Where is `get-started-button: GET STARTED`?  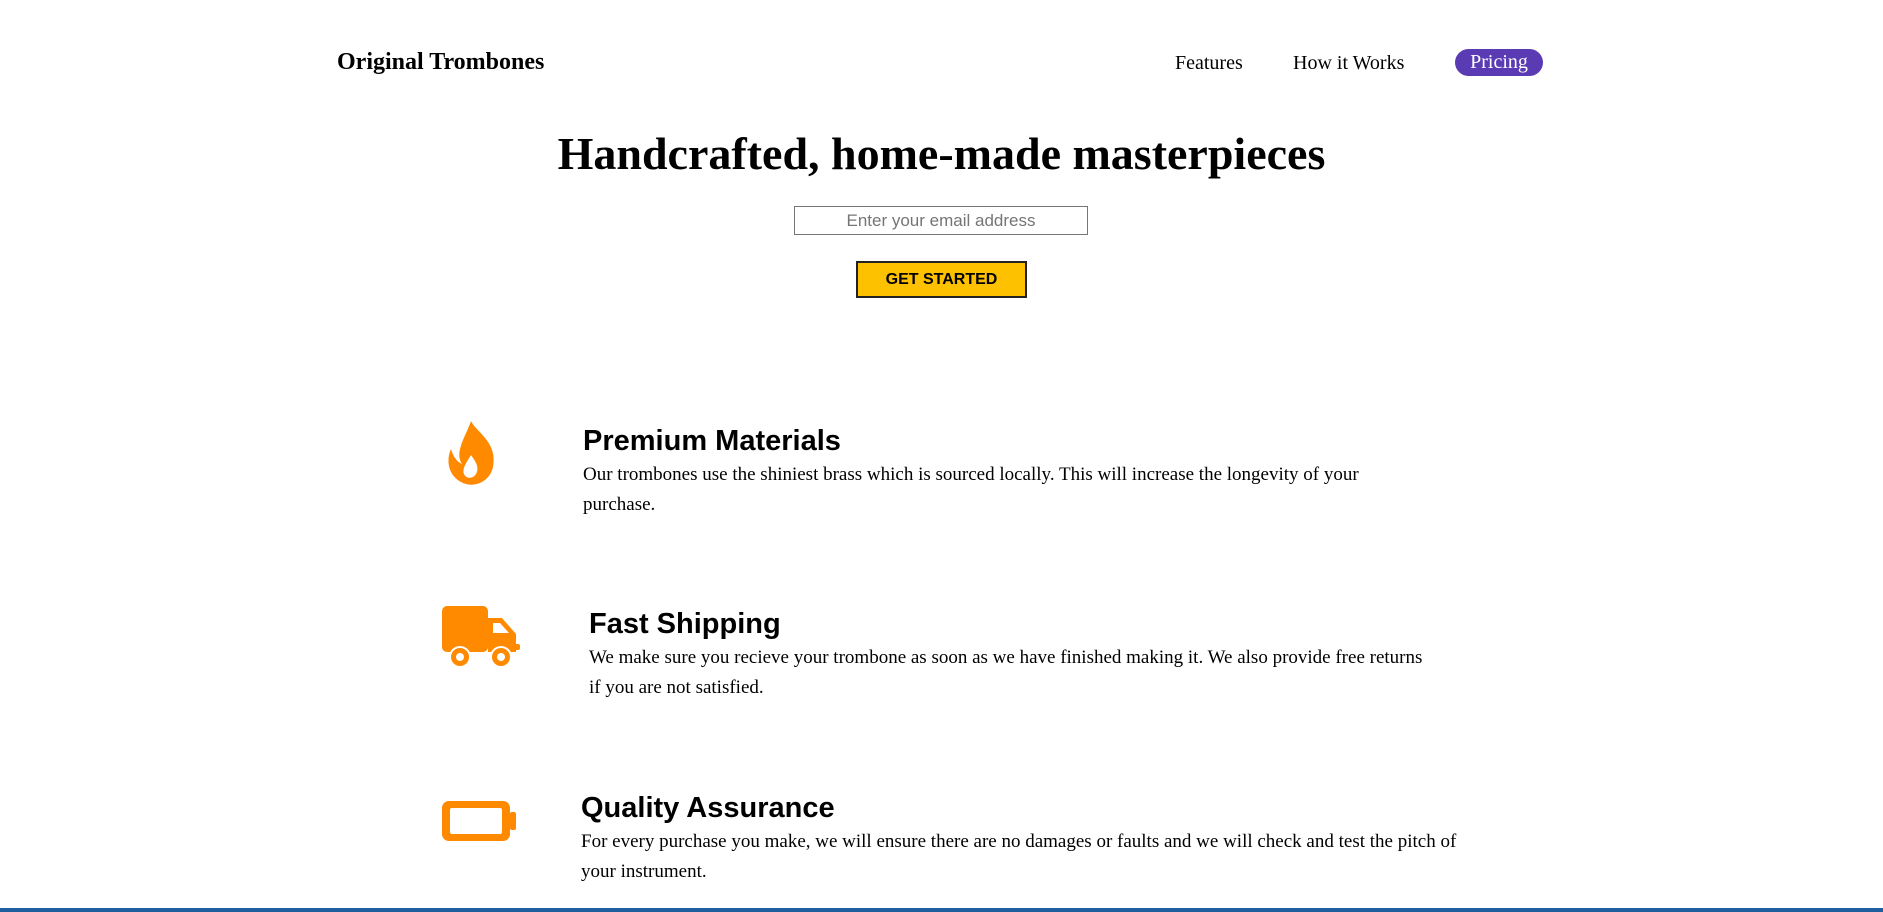
get-started-button: GET STARTED is located at coordinates (941, 279).